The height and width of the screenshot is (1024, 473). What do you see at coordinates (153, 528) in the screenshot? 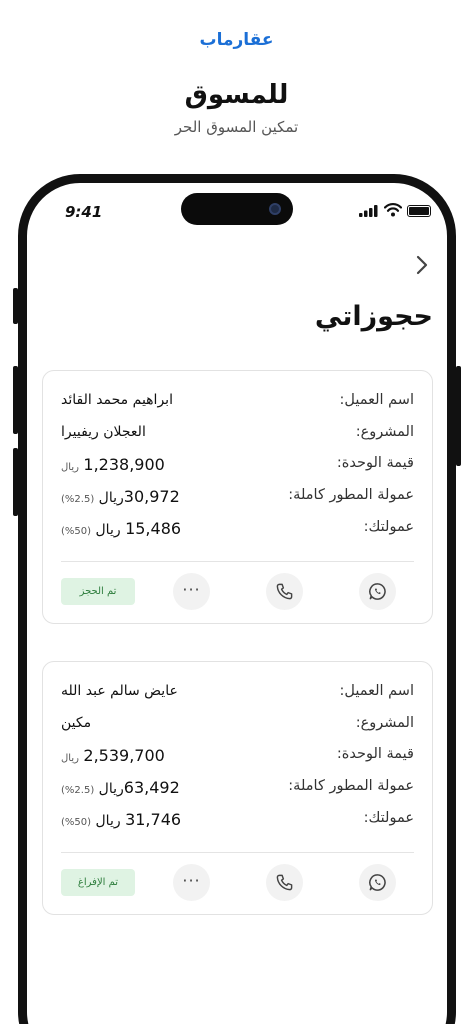
I see `your-commission-amount: 15,486` at bounding box center [153, 528].